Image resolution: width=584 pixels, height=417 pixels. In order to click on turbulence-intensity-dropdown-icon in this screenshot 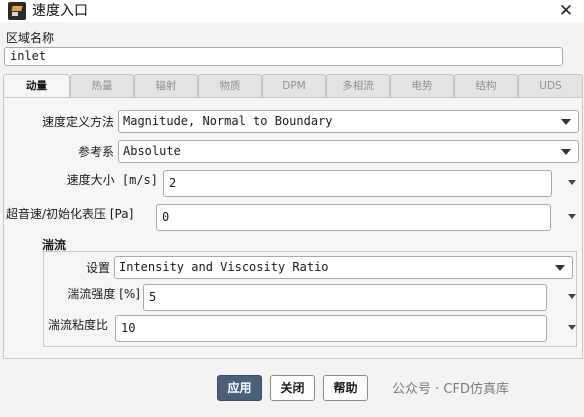, I will do `click(572, 296)`.